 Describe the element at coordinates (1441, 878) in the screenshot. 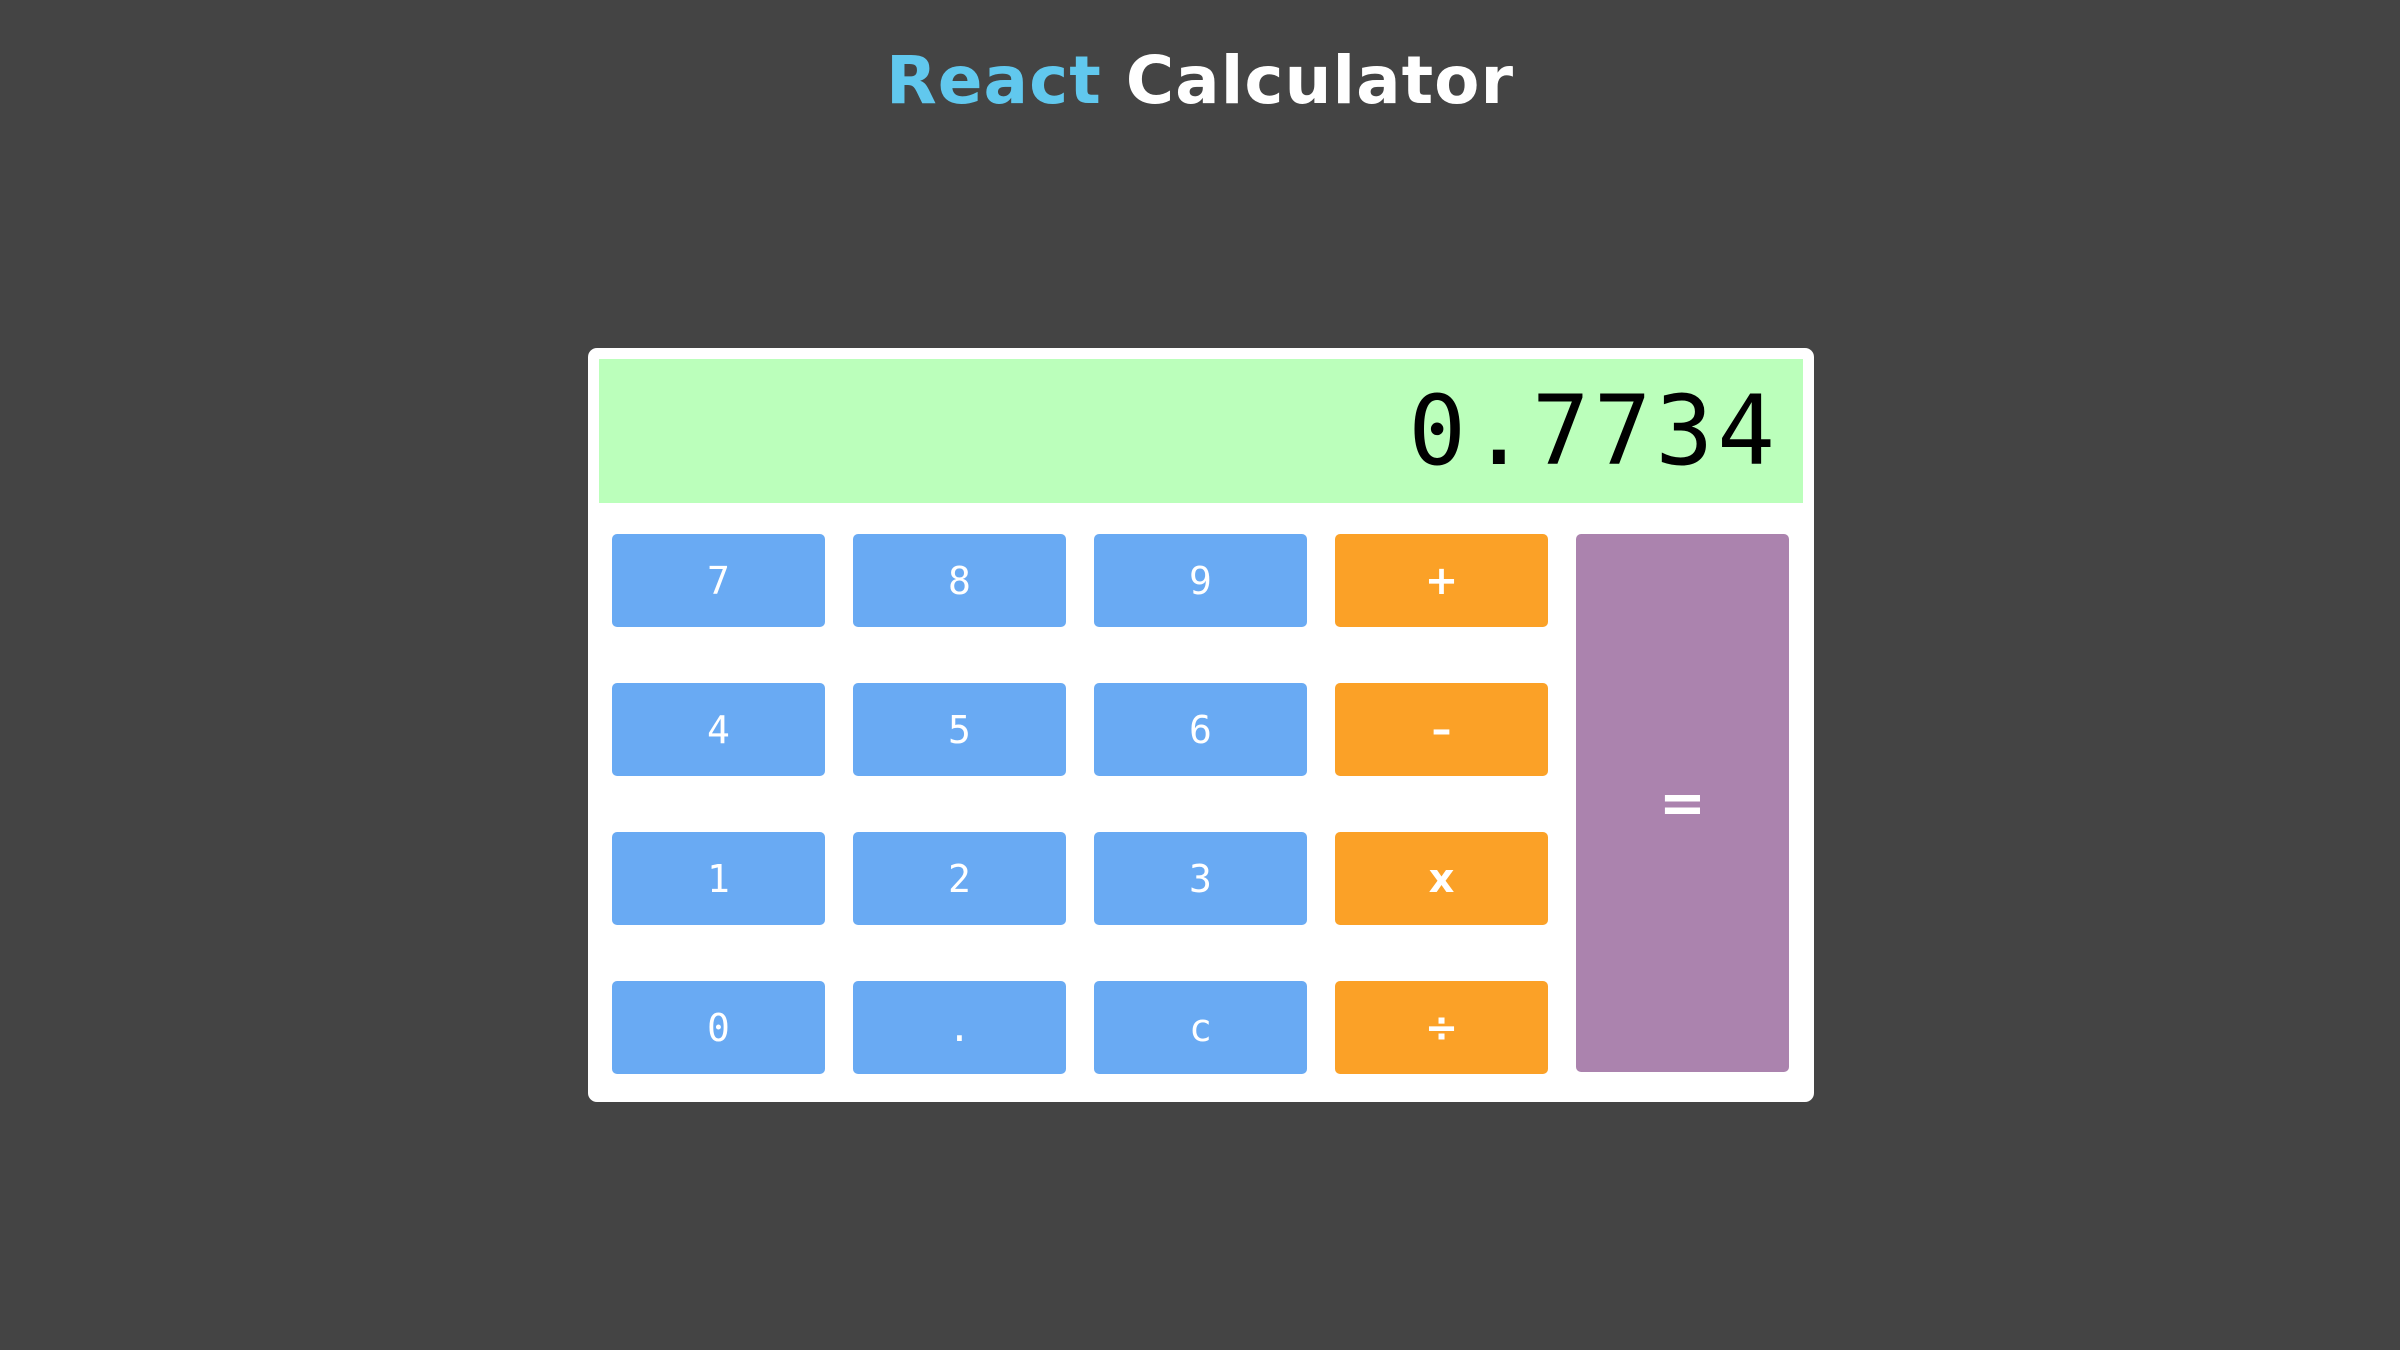

I see `multiply-button: x` at that location.